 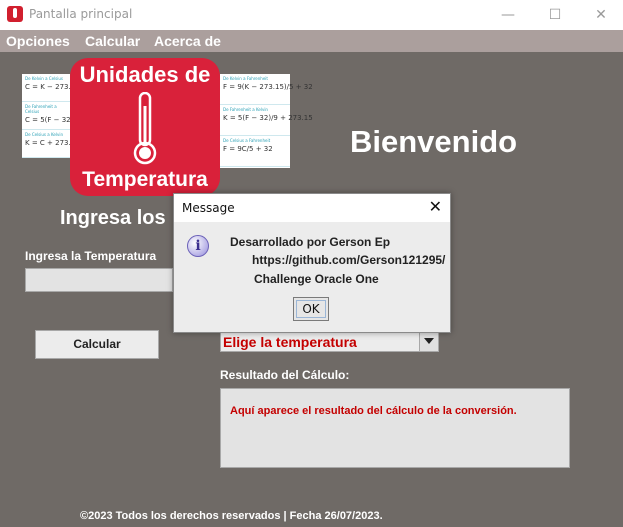 I want to click on temperature-logo: Unidades de Temperatura, so click(x=145, y=127).